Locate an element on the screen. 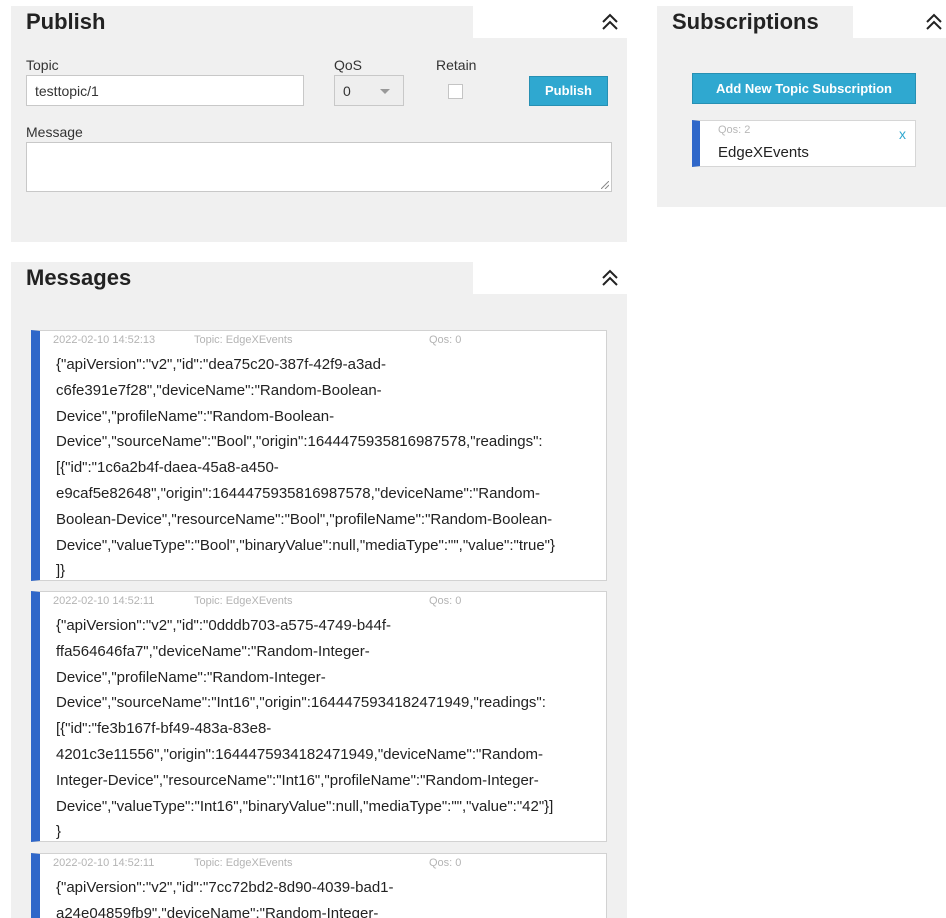  payload-line: [{"id":"1c6a2b4f-daea-45a8-a450- is located at coordinates (167, 468).